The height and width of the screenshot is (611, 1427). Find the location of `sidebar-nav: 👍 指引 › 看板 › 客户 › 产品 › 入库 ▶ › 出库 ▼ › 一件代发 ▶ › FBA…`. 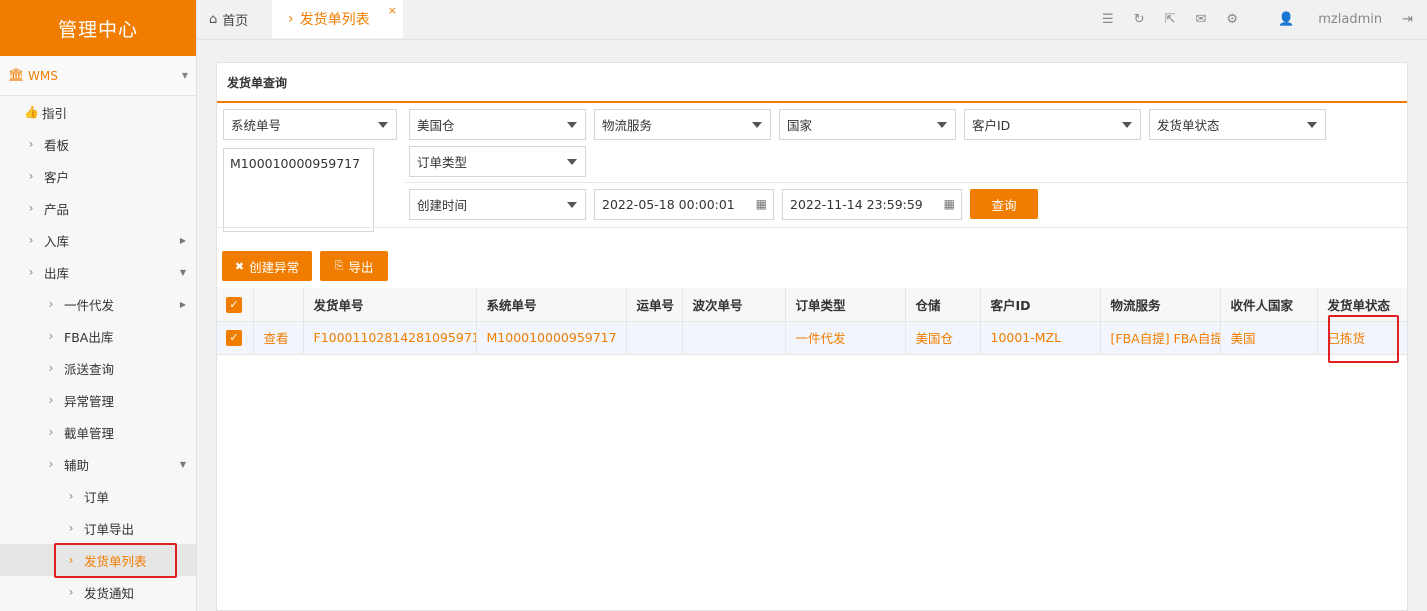

sidebar-nav: 👍 指引 › 看板 › 客户 › 产品 › 入库 ▶ › 出库 ▼ › 一件代发 ▶ › FBA… is located at coordinates (98, 352).